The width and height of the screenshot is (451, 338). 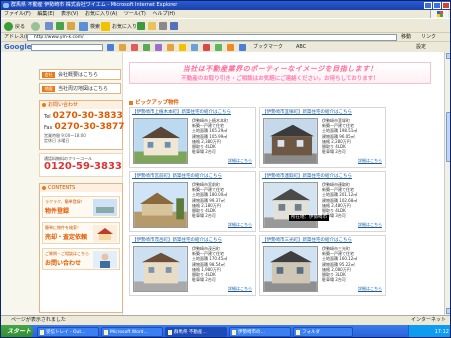 I want to click on gmail-icon, so click(x=170, y=47).